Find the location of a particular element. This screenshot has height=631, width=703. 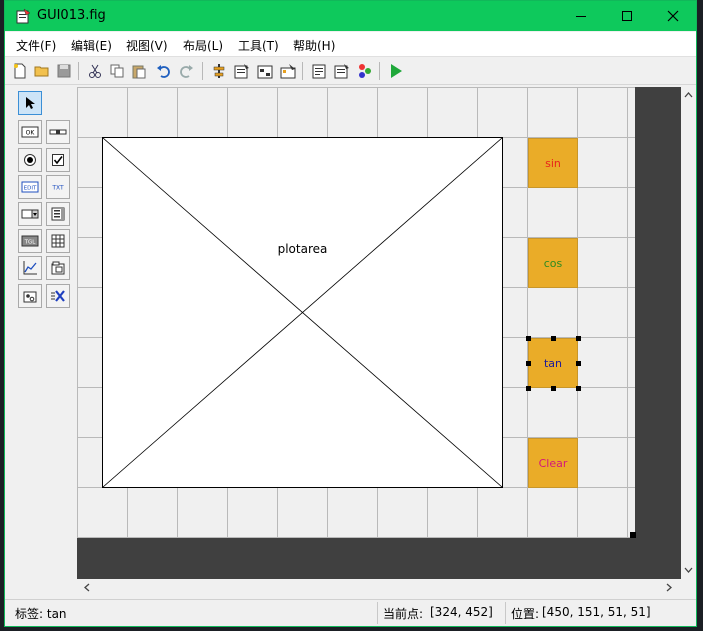

cut-icon is located at coordinates (95, 71).